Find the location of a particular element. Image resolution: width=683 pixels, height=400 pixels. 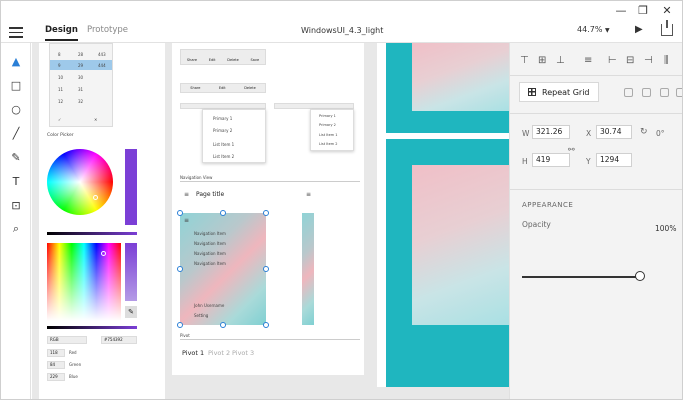

boolean-add-icon is located at coordinates (628, 92).